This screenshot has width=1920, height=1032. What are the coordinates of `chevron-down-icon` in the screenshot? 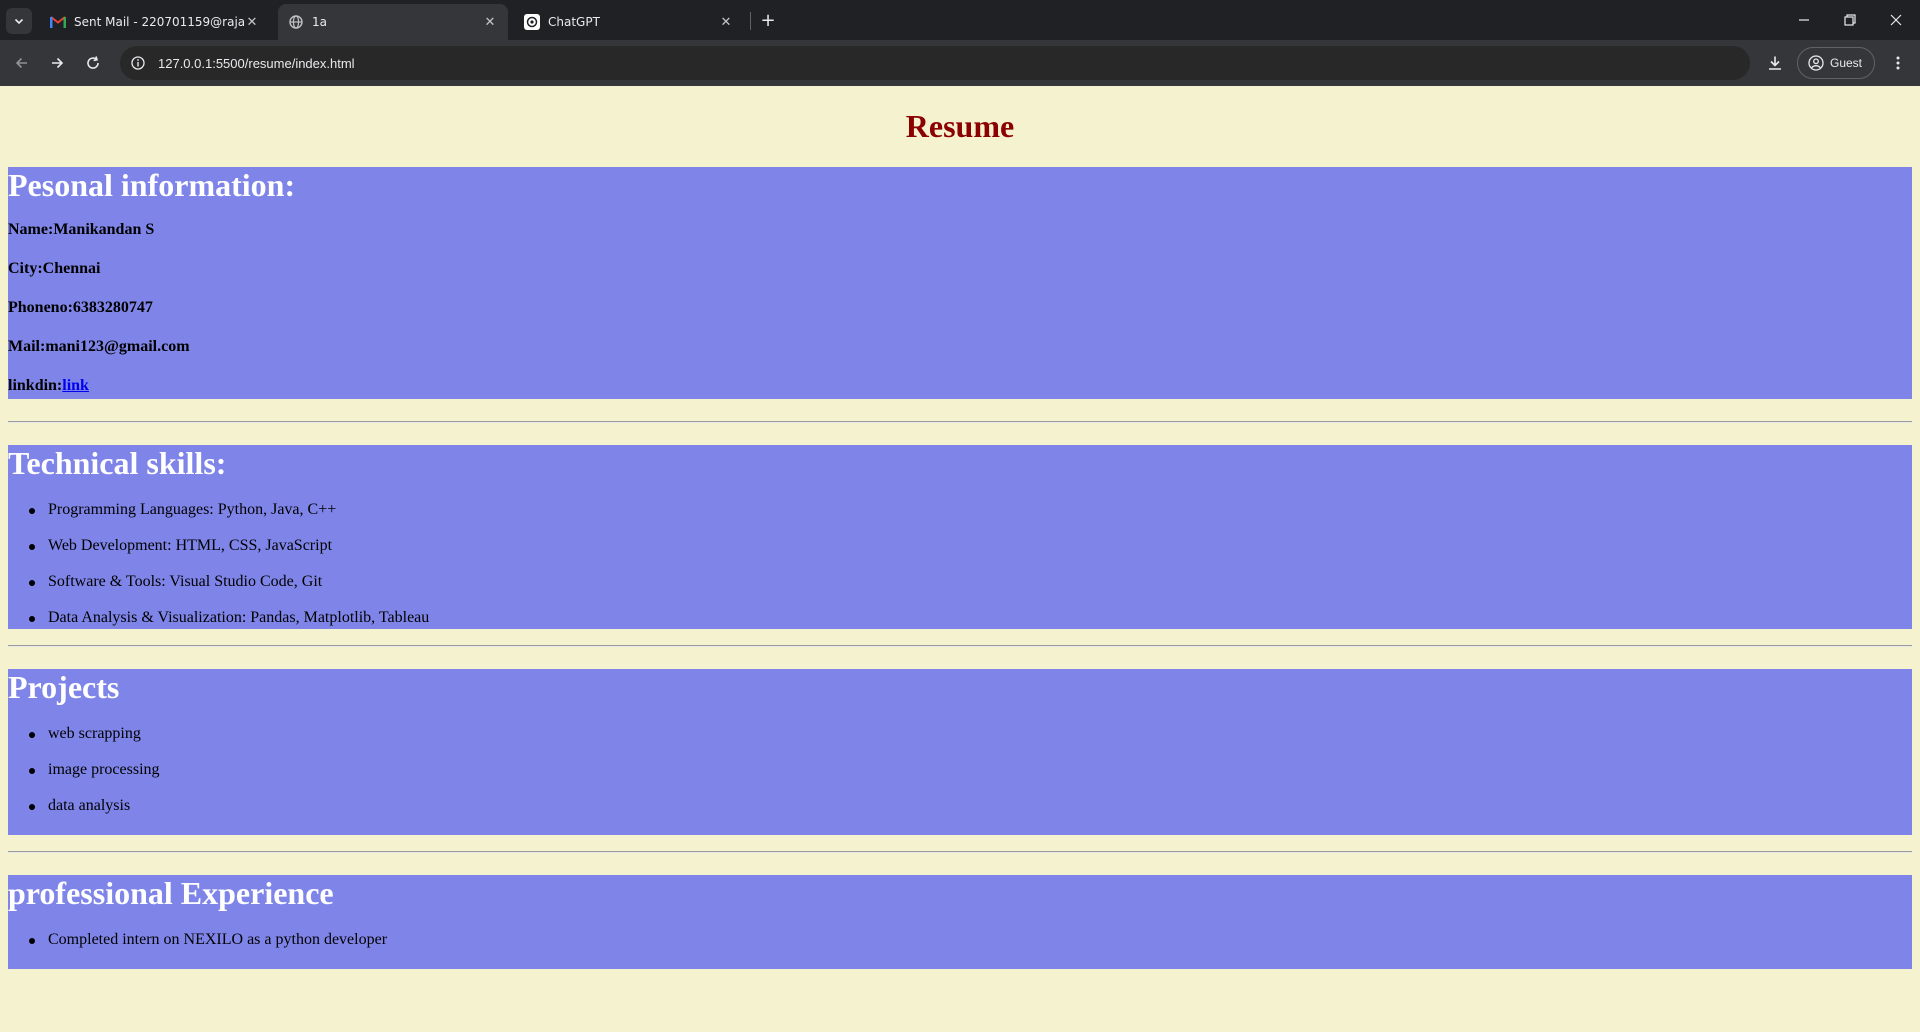 It's located at (19, 21).